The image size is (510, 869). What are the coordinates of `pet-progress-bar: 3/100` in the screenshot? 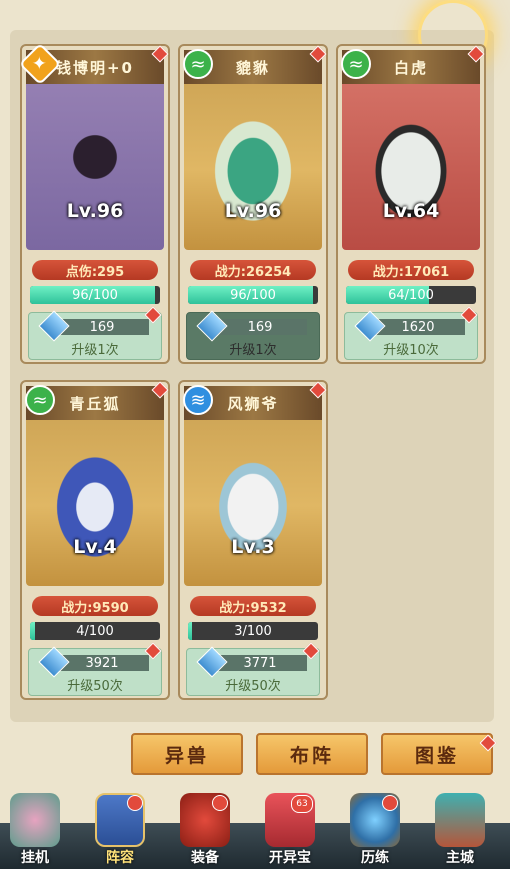 It's located at (253, 631).